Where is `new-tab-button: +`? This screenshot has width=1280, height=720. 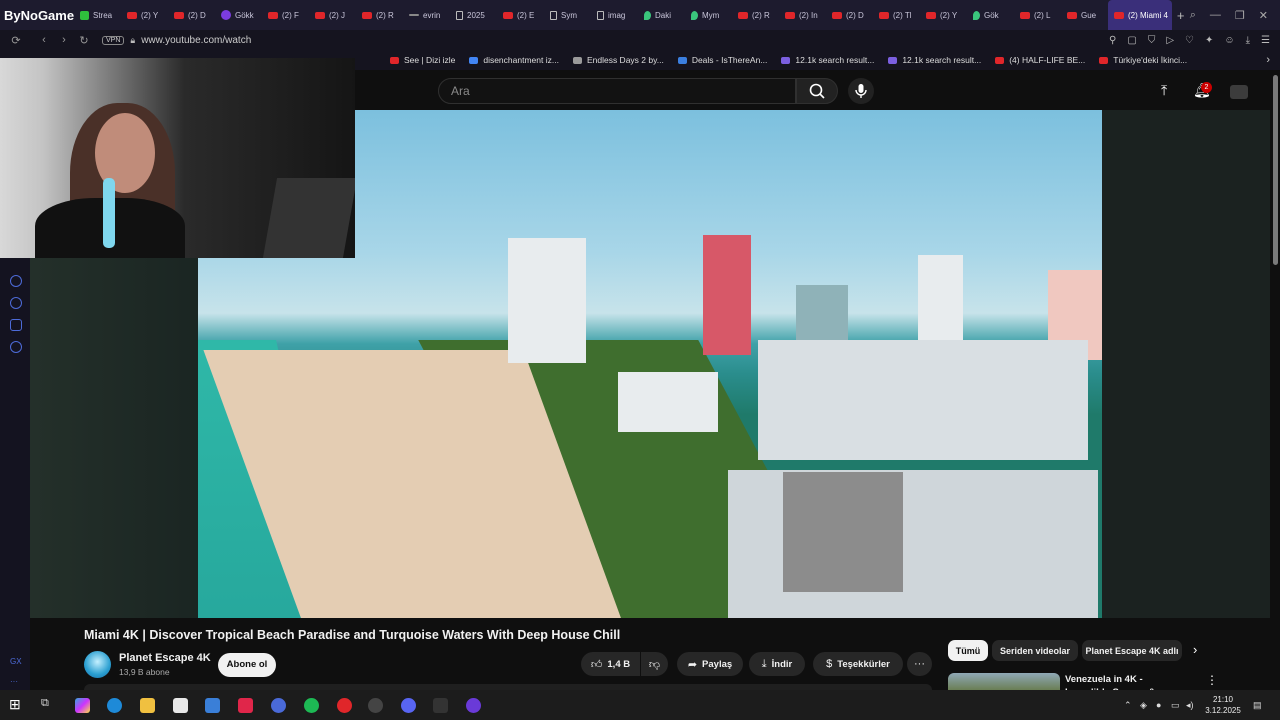 new-tab-button: + is located at coordinates (1181, 15).